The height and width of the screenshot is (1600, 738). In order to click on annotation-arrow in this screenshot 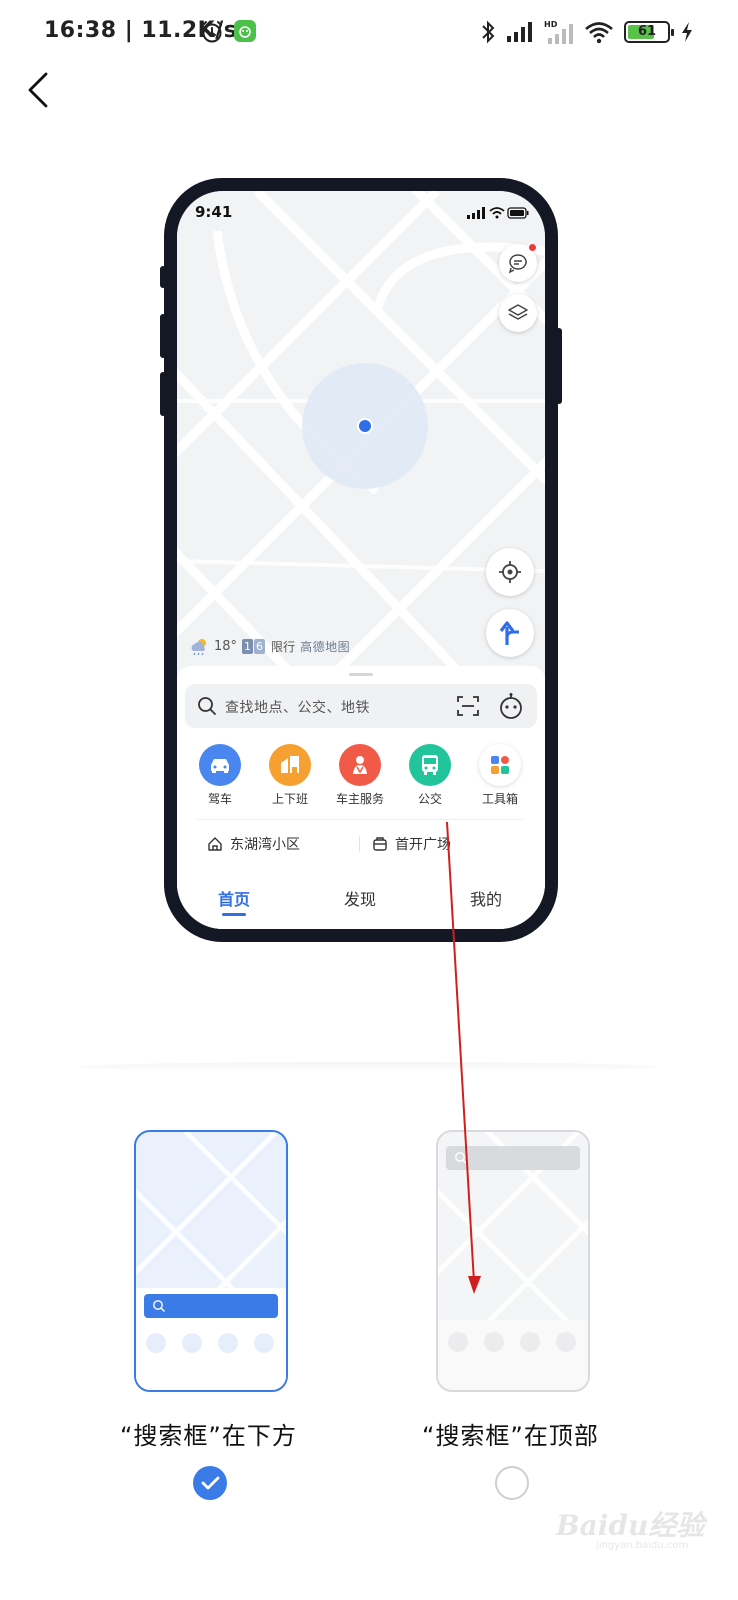, I will do `click(463, 1057)`.